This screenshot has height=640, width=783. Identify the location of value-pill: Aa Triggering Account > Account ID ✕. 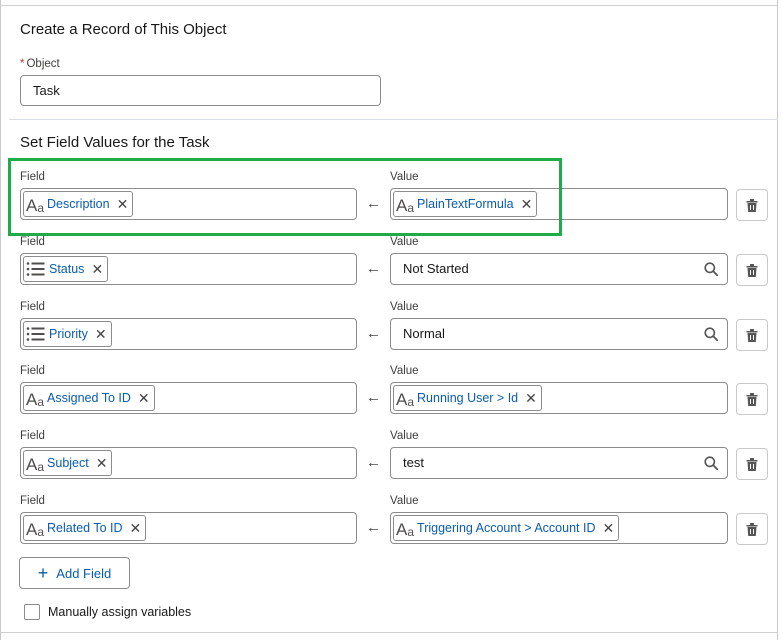
(506, 528).